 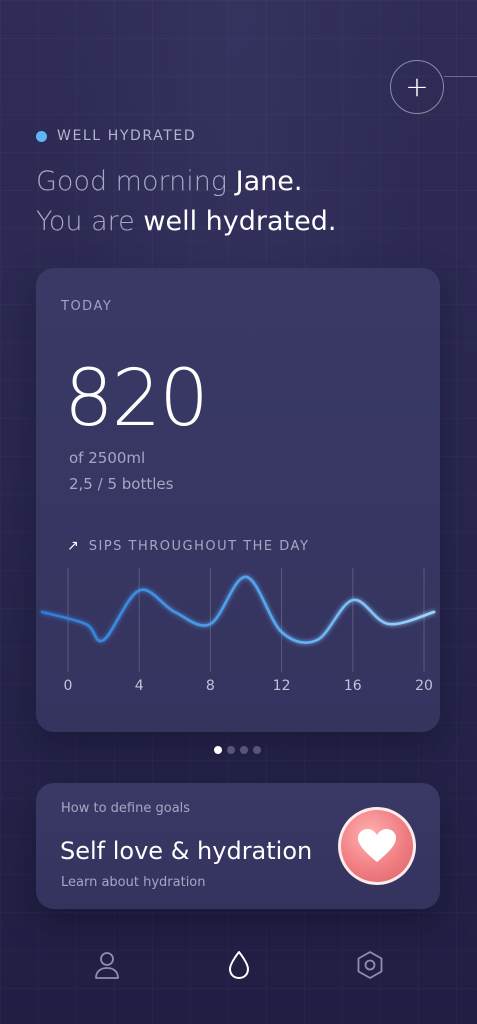 I want to click on settings-hexagon-icon, so click(x=370, y=965).